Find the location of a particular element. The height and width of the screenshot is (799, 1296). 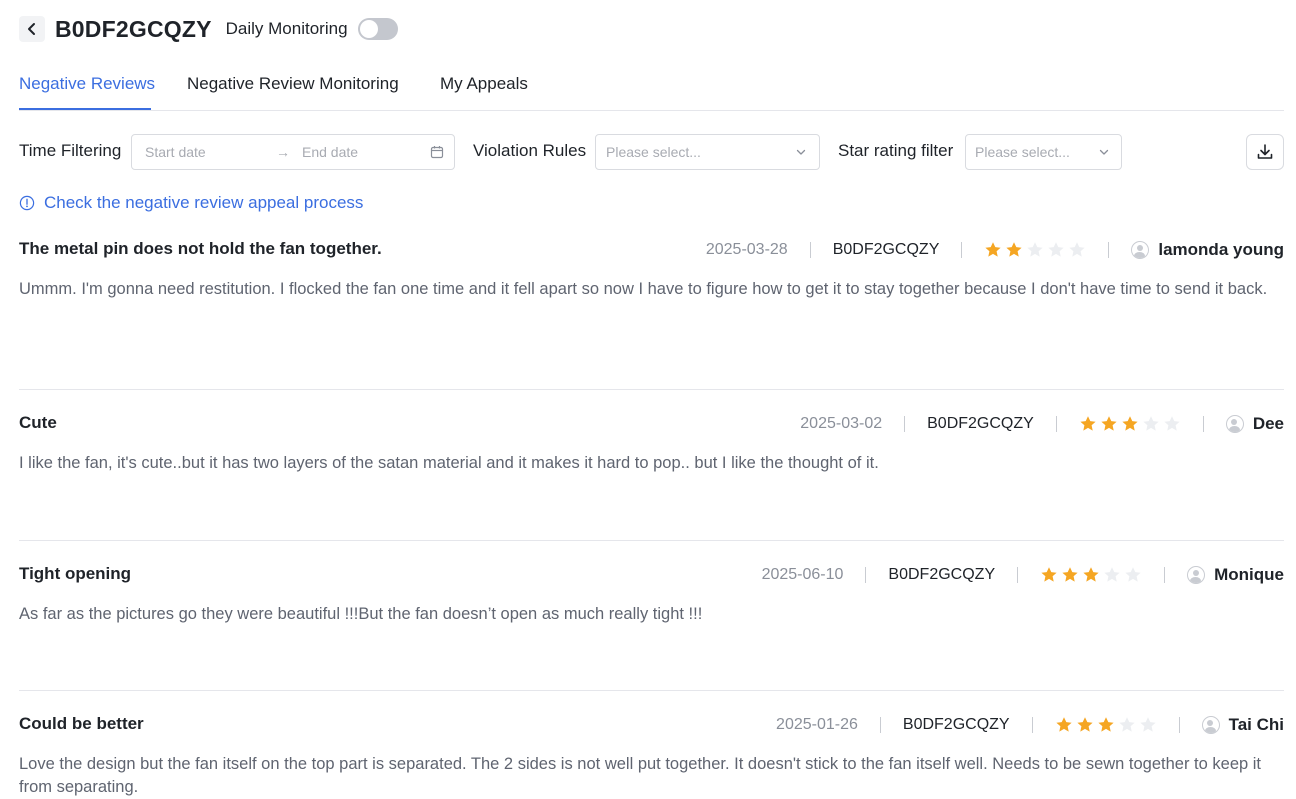

appeal-process-link: Check the negative review appeal process is located at coordinates (191, 203).